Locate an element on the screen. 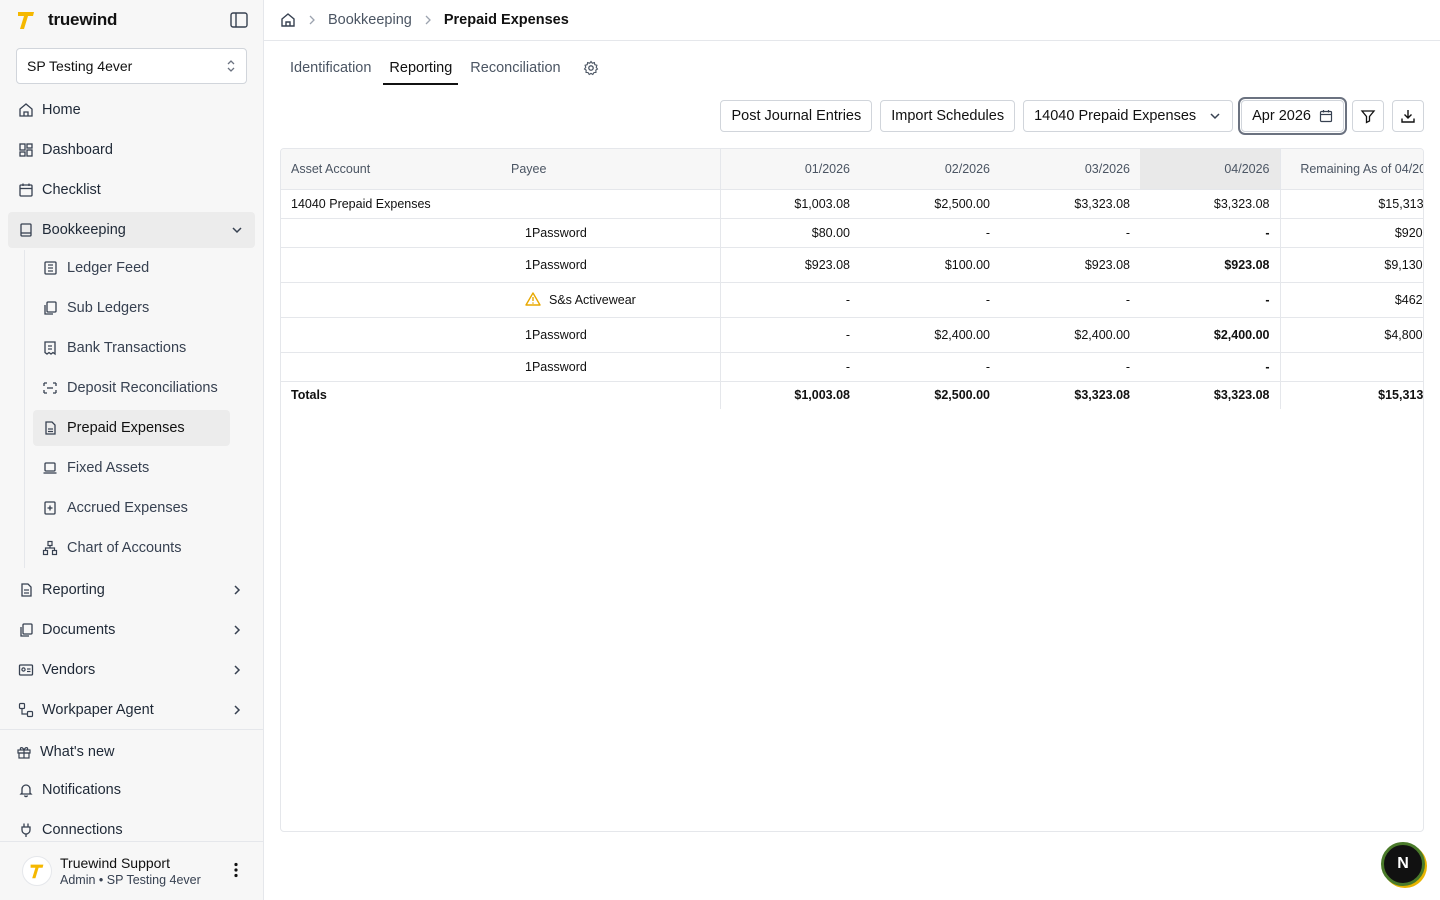 This screenshot has height=900, width=1440. subnav-bank-transactions: Bank Transactions is located at coordinates (131, 348).